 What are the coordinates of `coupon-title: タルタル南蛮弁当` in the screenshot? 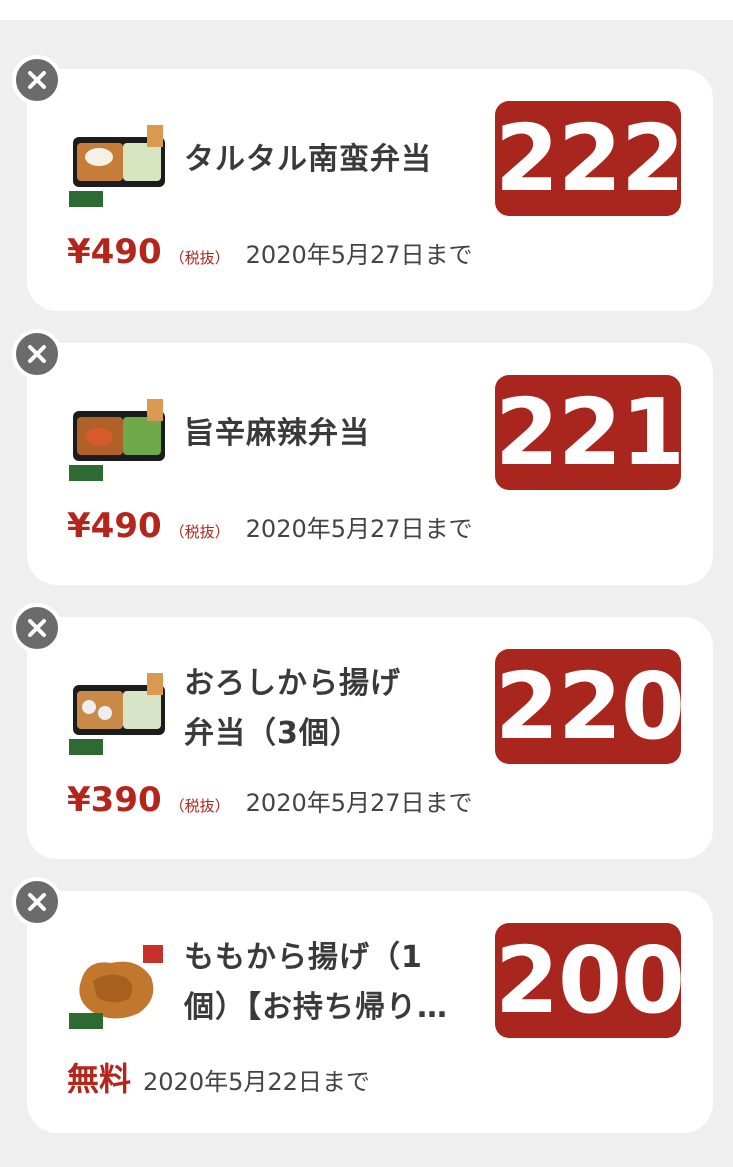 It's located at (308, 159).